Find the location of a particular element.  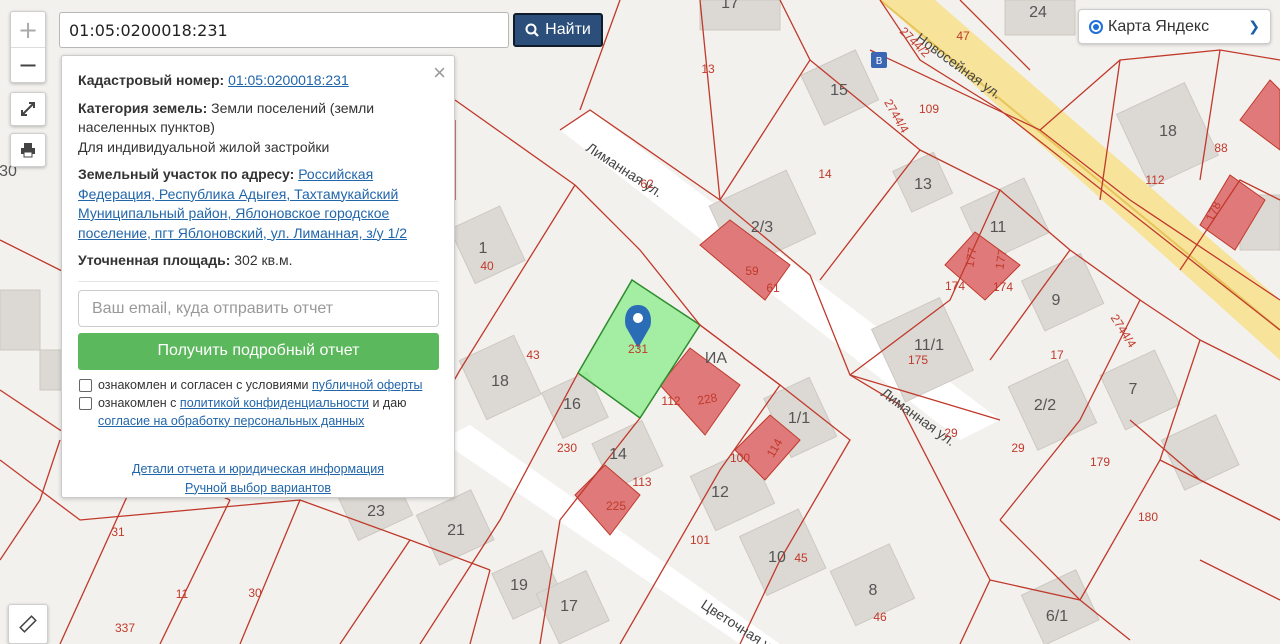

house-number-11/1: 11/1 is located at coordinates (929, 345).